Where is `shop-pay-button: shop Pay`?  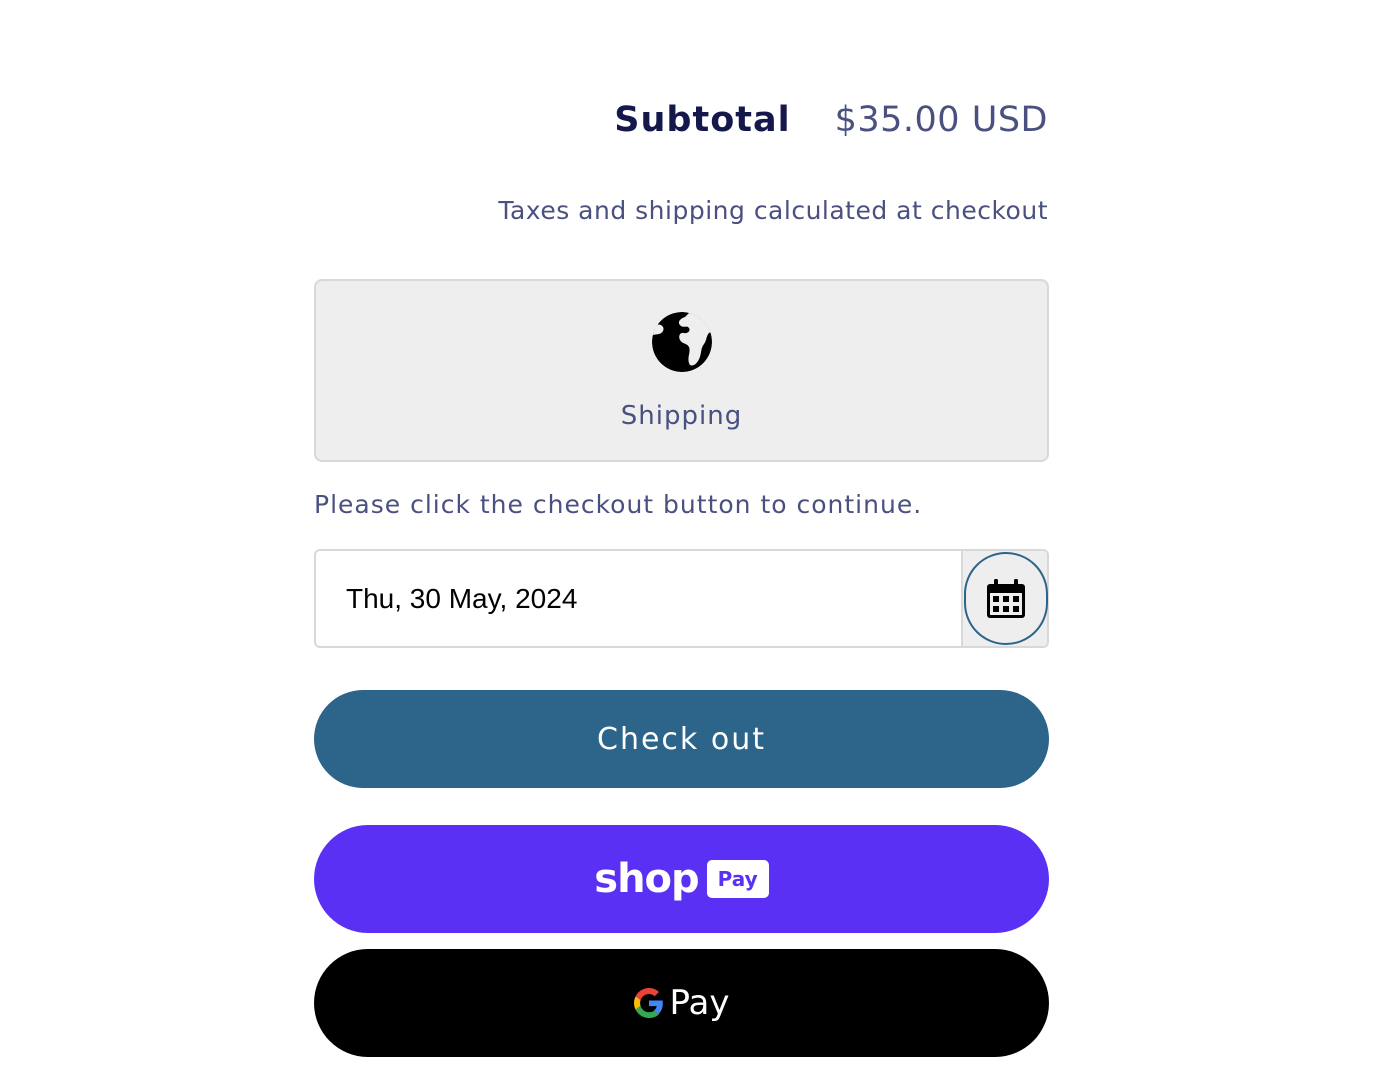
shop-pay-button: shop Pay is located at coordinates (681, 879).